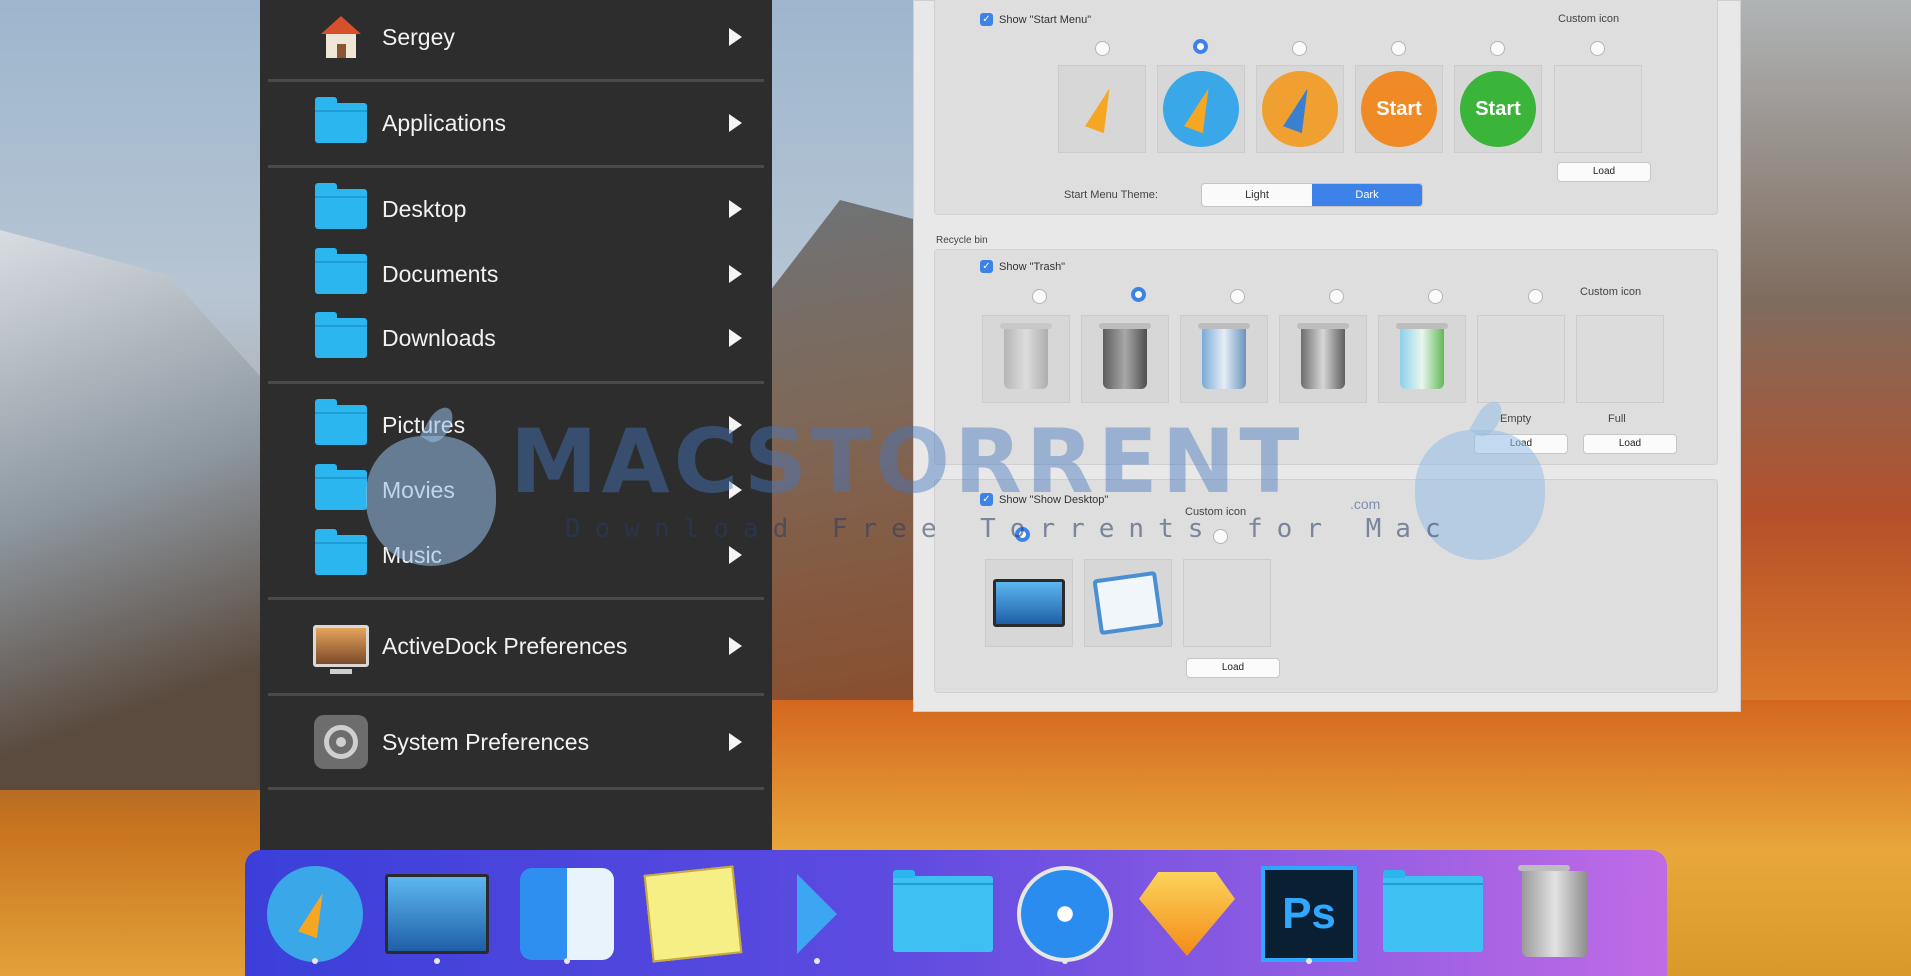  Describe the element at coordinates (516, 274) in the screenshot. I see `menu-item-documents: Documents` at that location.